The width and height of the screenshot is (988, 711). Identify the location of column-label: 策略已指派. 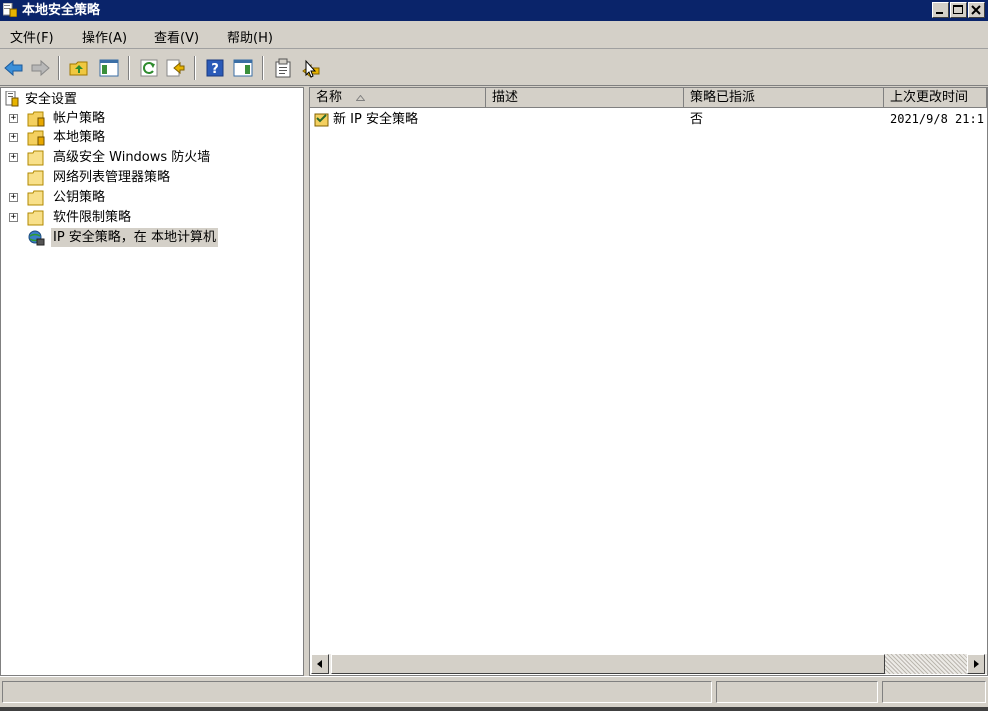
(723, 97).